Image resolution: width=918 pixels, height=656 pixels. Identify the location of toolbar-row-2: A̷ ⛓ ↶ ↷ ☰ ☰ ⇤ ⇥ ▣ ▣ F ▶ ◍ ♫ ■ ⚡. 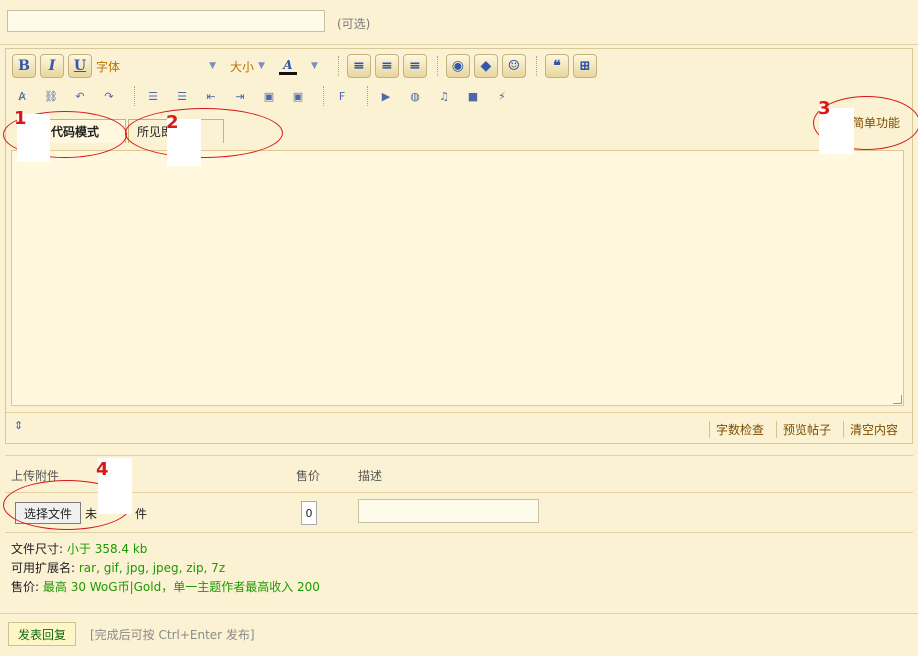
(266, 96).